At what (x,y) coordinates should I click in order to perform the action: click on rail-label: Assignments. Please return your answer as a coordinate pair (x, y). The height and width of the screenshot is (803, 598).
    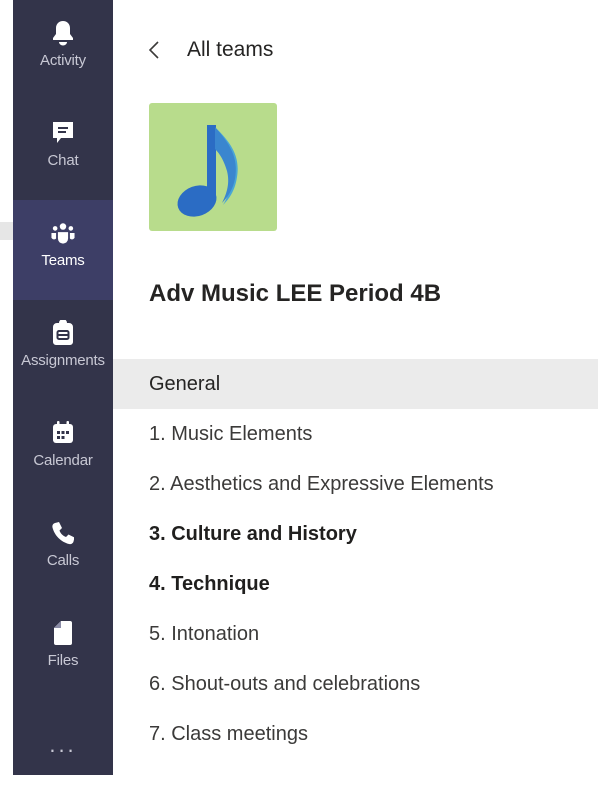
    Looking at the image, I should click on (63, 360).